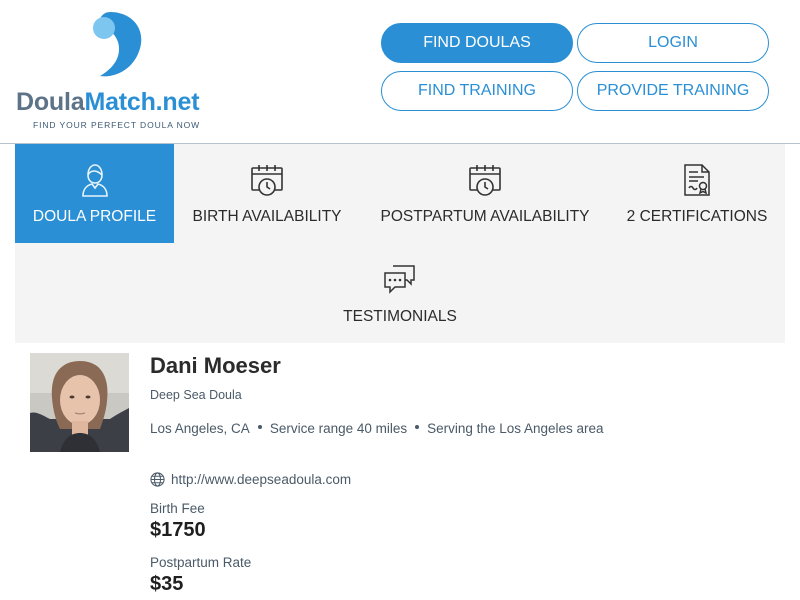 The width and height of the screenshot is (800, 600). What do you see at coordinates (177, 508) in the screenshot?
I see `birth-fee-label: Birth Fee` at bounding box center [177, 508].